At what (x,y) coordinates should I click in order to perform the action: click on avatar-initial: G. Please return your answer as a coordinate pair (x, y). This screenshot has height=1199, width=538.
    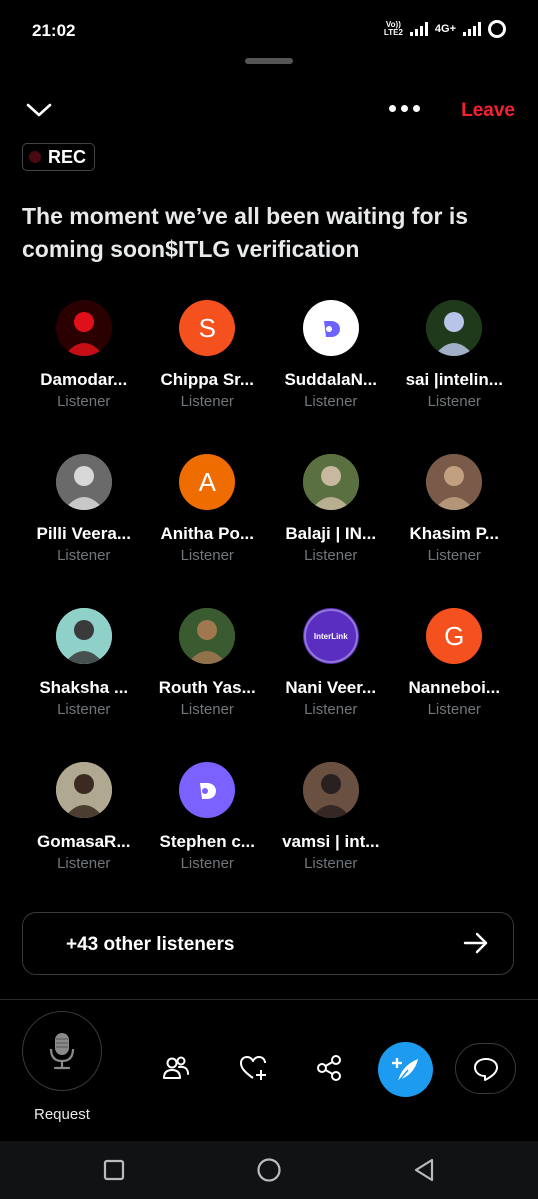
    Looking at the image, I should click on (454, 635).